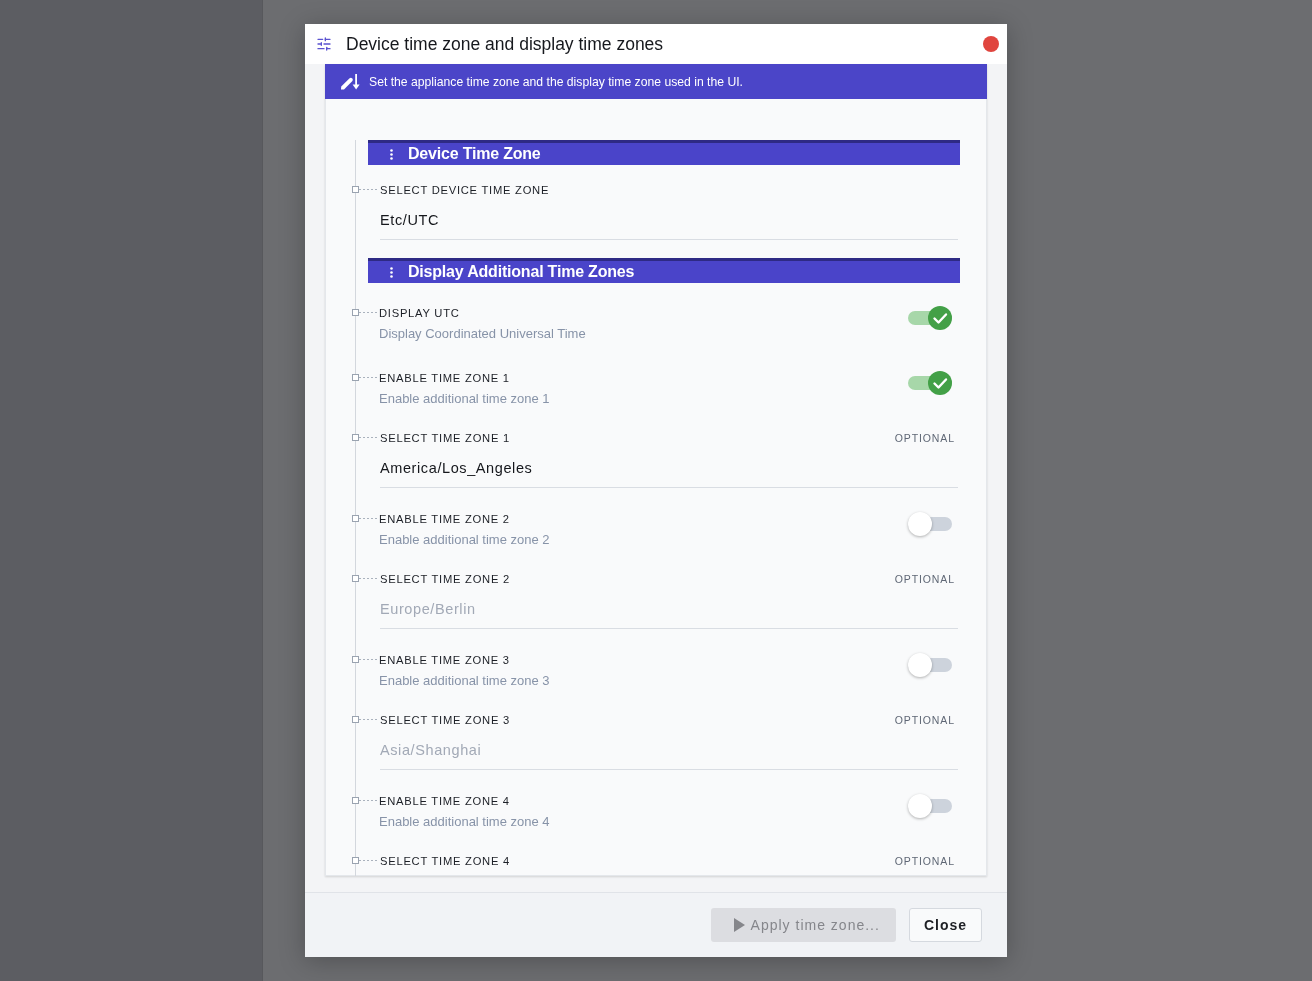 Image resolution: width=1312 pixels, height=981 pixels. I want to click on dot-icon, so click(991, 44).